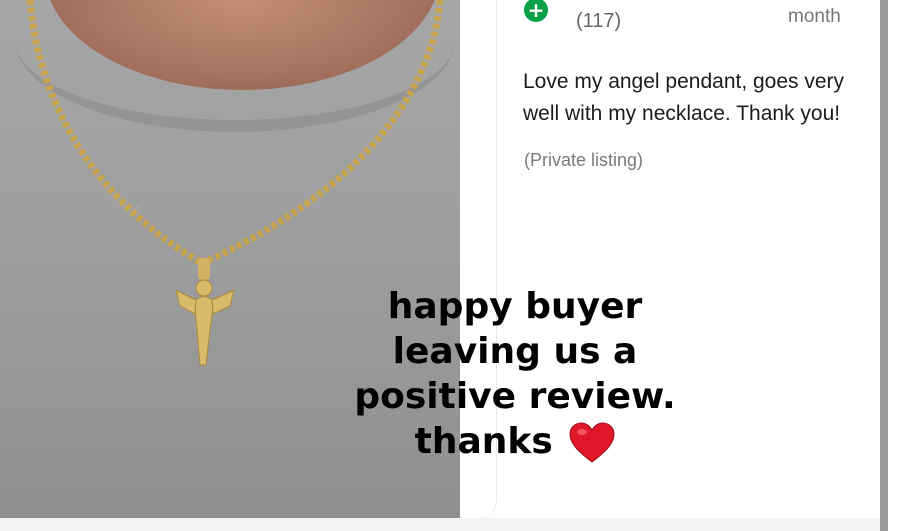 This screenshot has height=531, width=898. Describe the element at coordinates (515, 306) in the screenshot. I see `caption-line-1: happy buyer` at that location.